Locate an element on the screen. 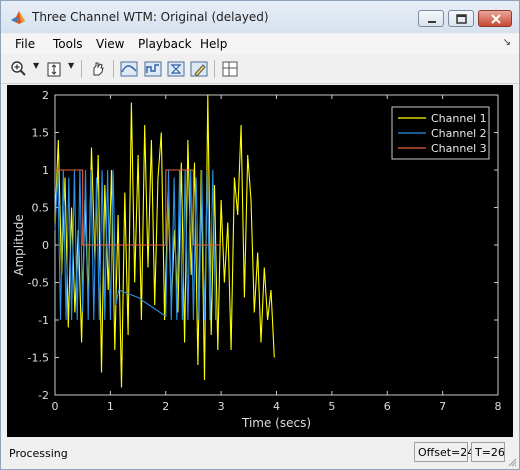 This screenshot has width=520, height=470. y-axis-label: Amplitude is located at coordinates (19, 245).